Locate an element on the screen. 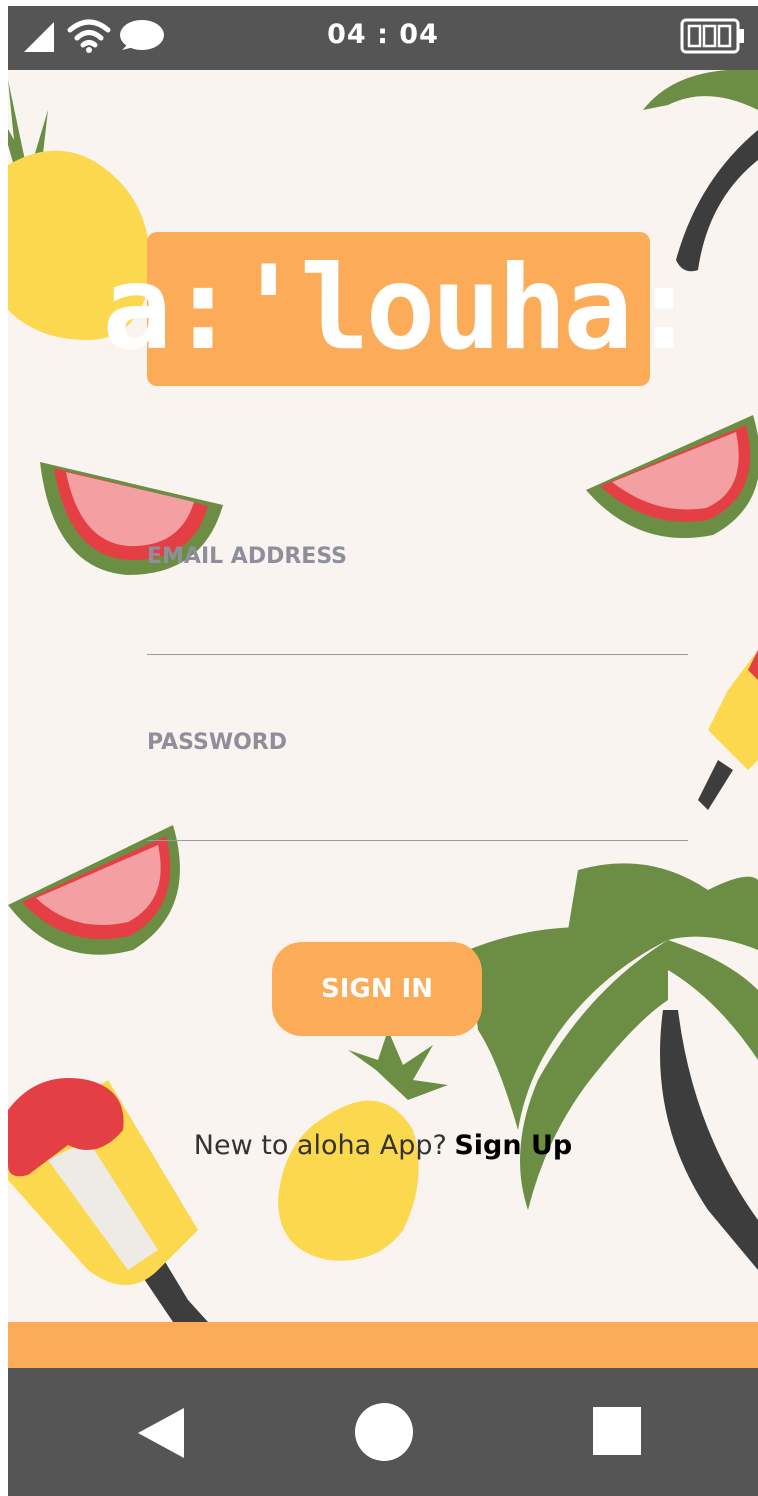 The image size is (758, 1496). email-field is located at coordinates (417, 632).